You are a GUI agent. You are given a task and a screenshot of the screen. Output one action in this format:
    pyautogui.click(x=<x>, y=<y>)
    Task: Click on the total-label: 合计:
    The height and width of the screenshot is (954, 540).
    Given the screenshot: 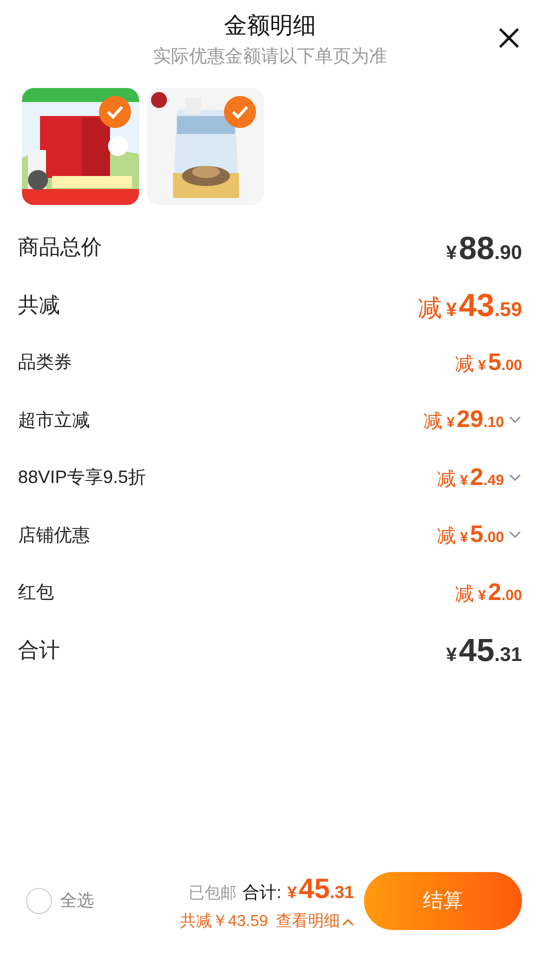 What is the action you would take?
    pyautogui.click(x=262, y=893)
    